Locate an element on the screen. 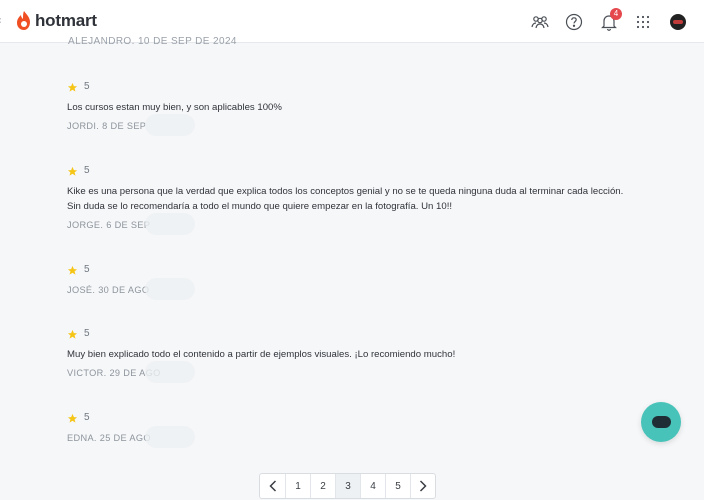 Image resolution: width=704 pixels, height=500 pixels. chat-icon is located at coordinates (661, 422).